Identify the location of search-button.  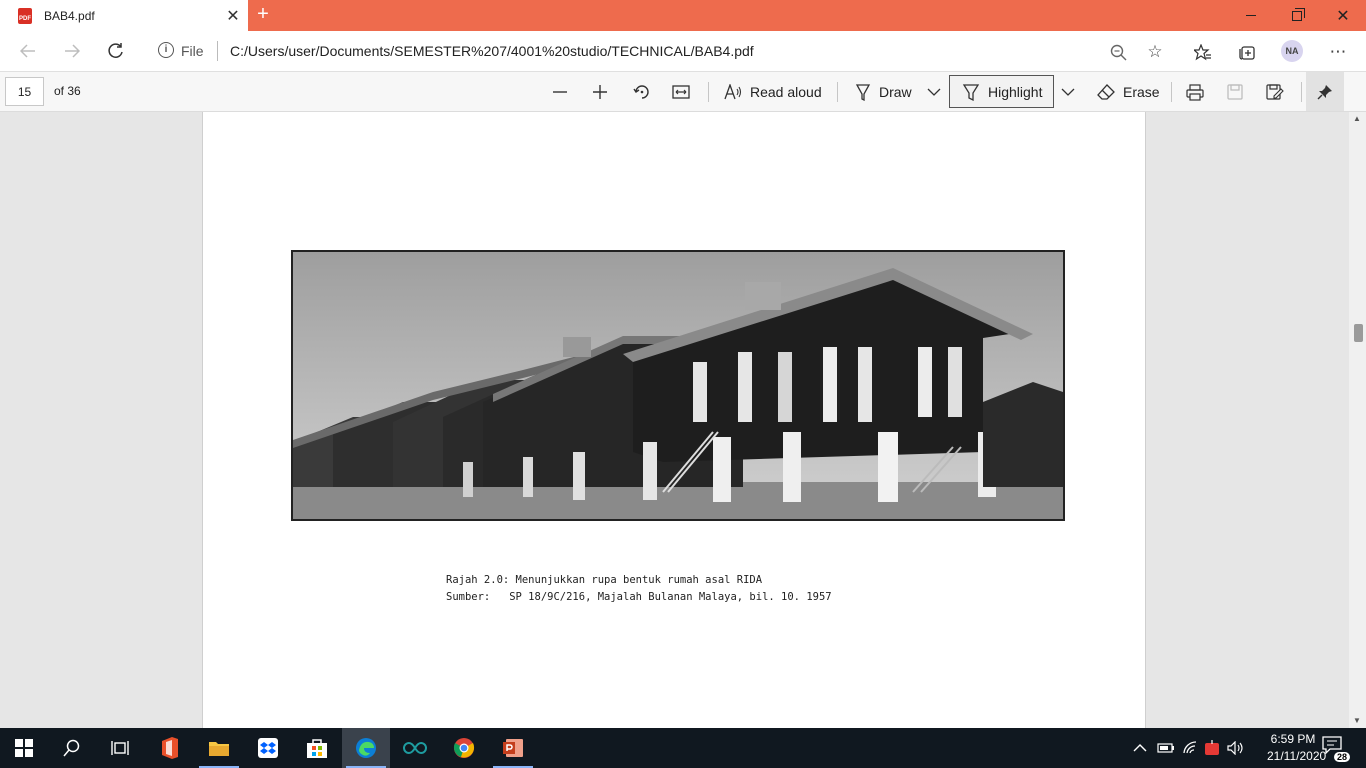
(72, 748).